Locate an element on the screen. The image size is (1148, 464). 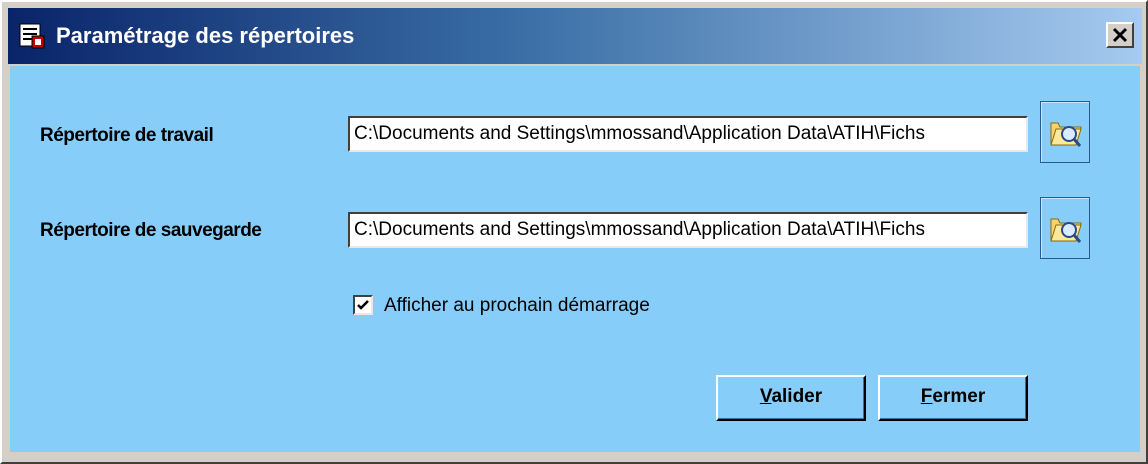
validate-button: Valider is located at coordinates (791, 398).